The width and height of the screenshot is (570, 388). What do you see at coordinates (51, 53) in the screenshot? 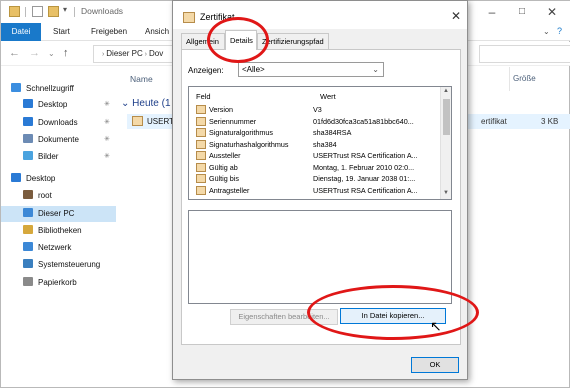
I see `recent-locations-icon: ⌄` at bounding box center [51, 53].